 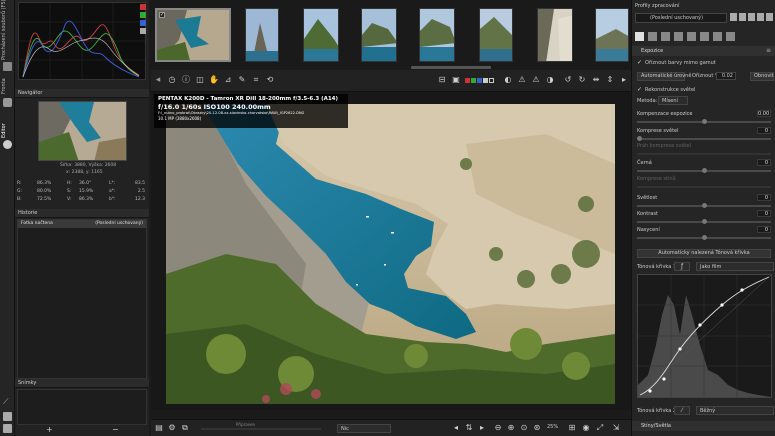 What do you see at coordinates (186, 80) in the screenshot?
I see `info-icon: ⓘ` at bounding box center [186, 80].